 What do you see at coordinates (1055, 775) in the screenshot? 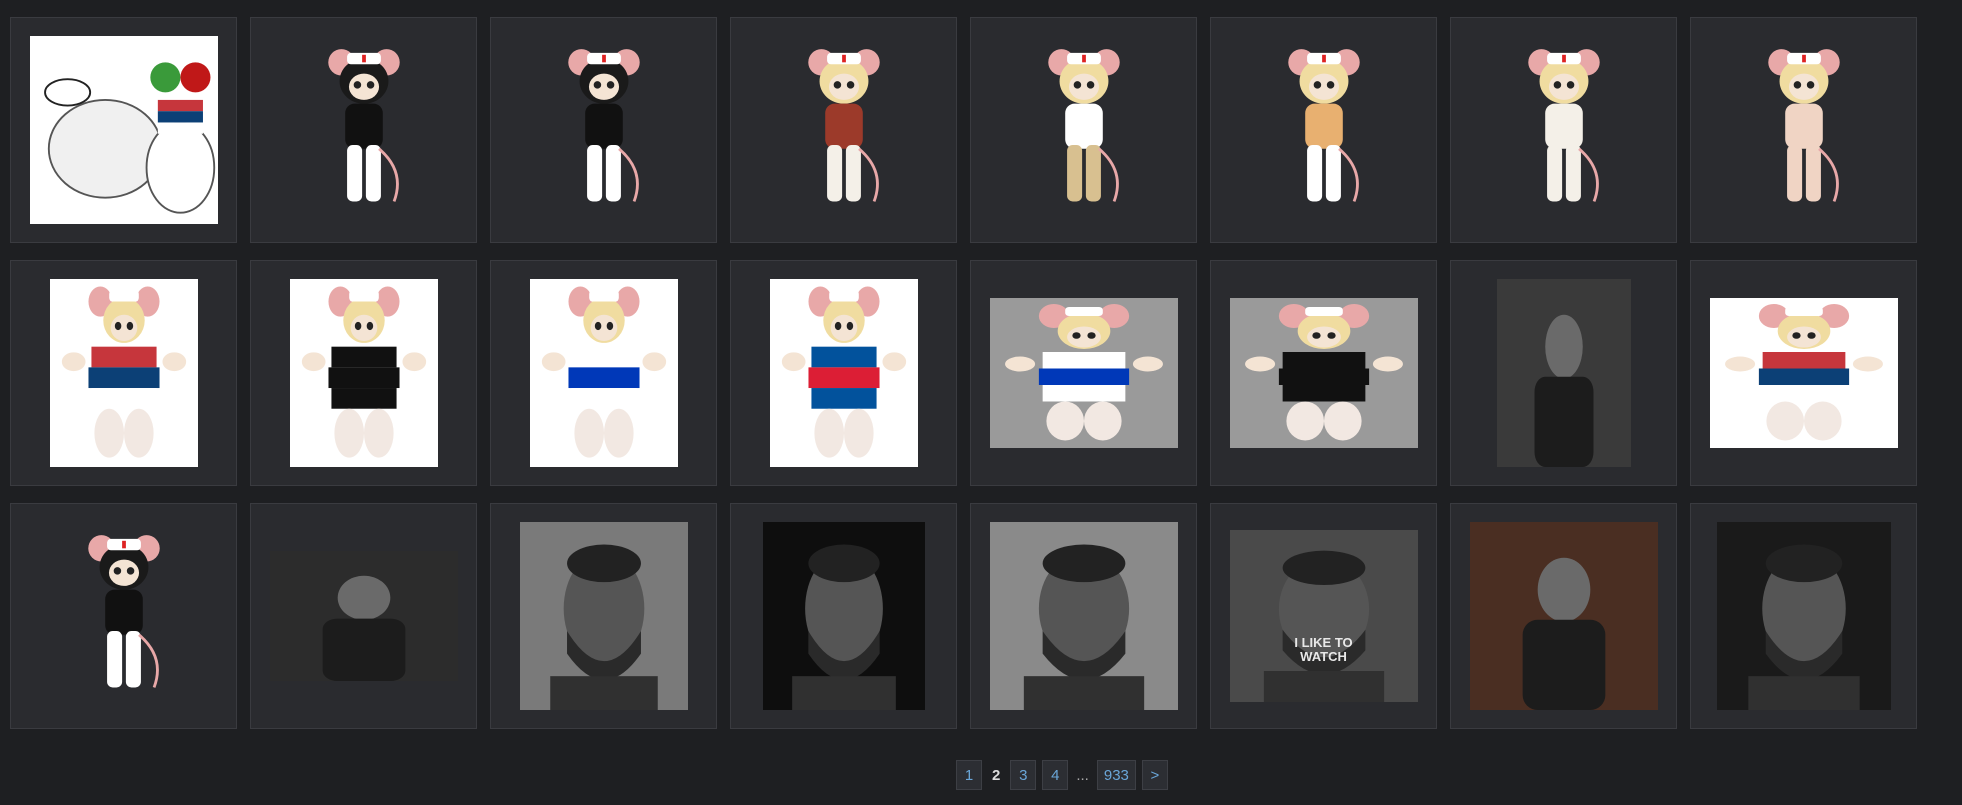
I see `page-4-link: 4` at bounding box center [1055, 775].